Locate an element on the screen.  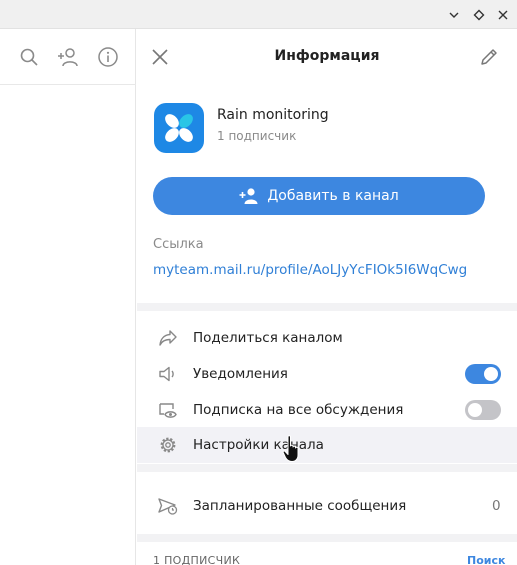
add-to-channel-button: Добавить в канал is located at coordinates (319, 196).